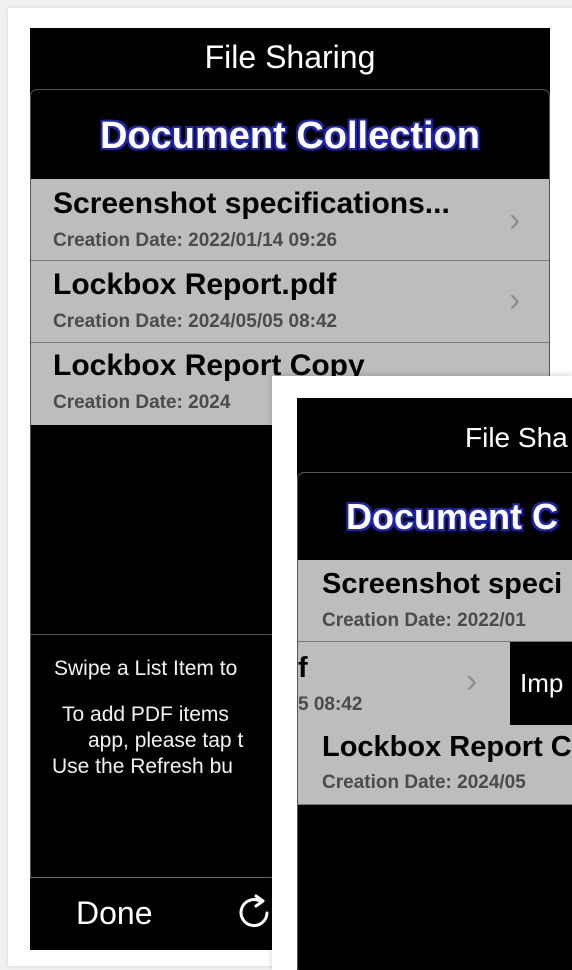  What do you see at coordinates (330, 704) in the screenshot?
I see `item-date: 5 08:42` at bounding box center [330, 704].